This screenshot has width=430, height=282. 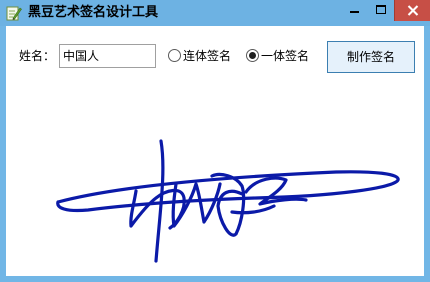 I want to click on app-icon, so click(x=14, y=13).